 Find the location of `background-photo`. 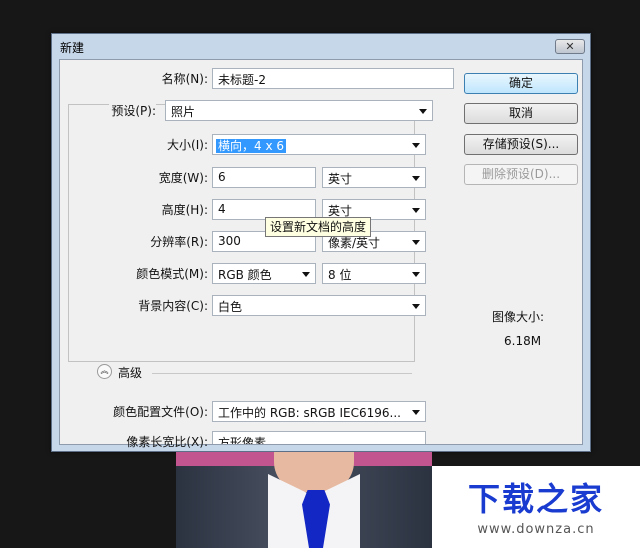

background-photo is located at coordinates (304, 500).